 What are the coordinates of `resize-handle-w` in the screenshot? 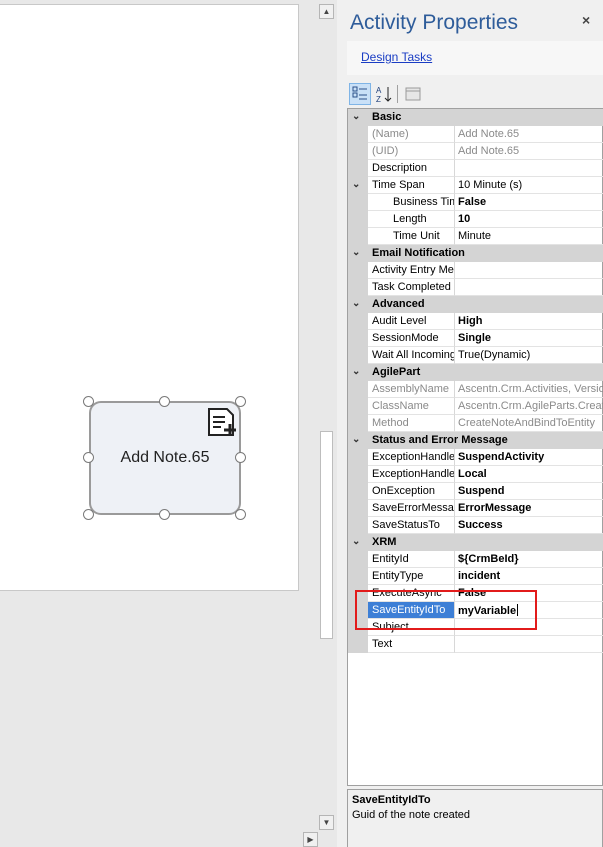 It's located at (88, 457).